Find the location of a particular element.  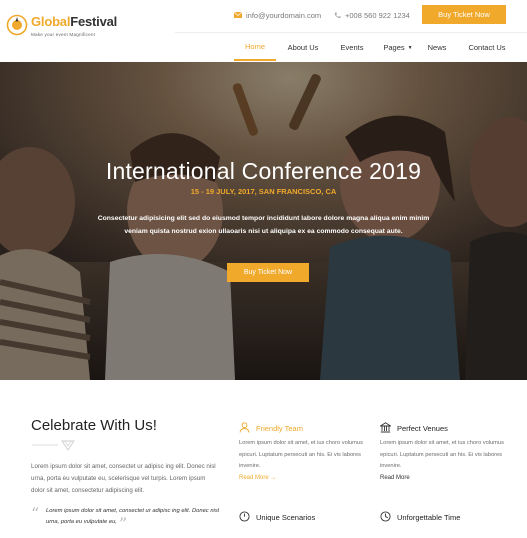

contact-email: info@yourdomain.com is located at coordinates (277, 15).